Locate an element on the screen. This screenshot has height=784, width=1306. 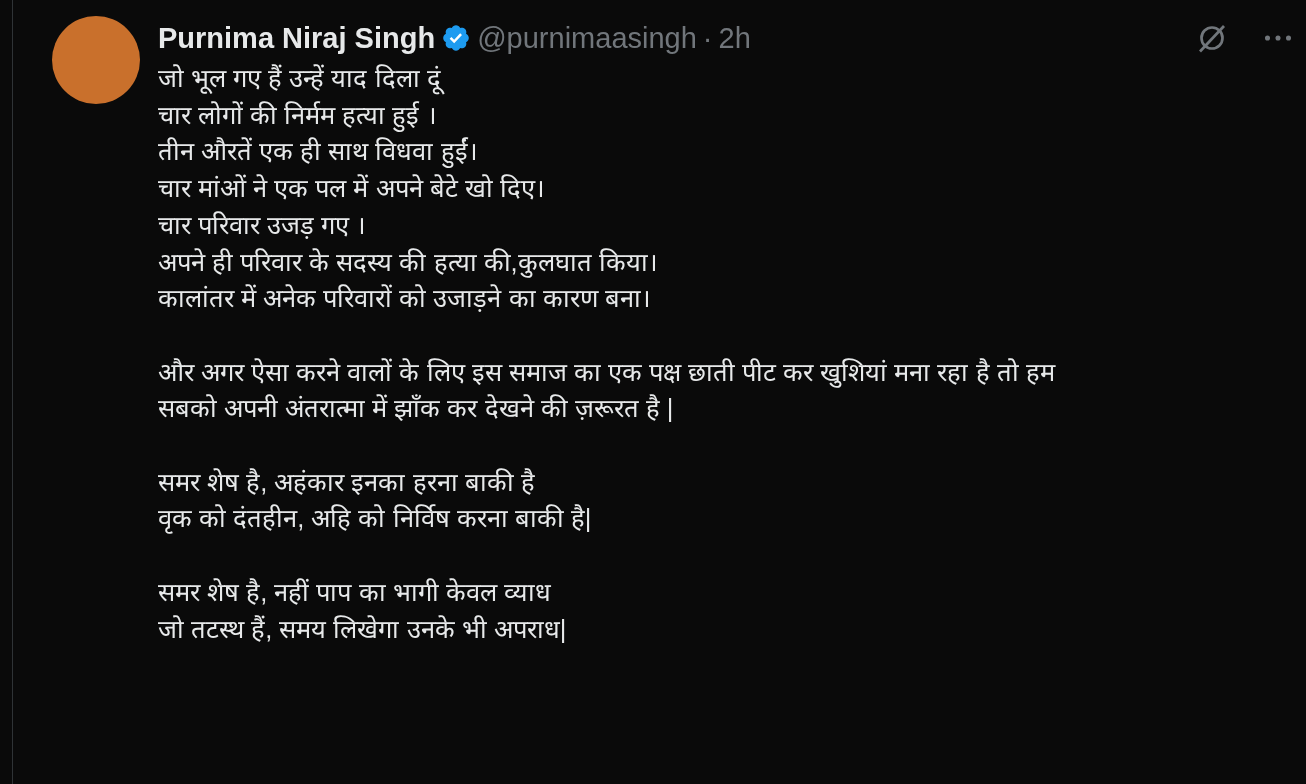
author-handle: @purnimaasingh is located at coordinates (587, 38).